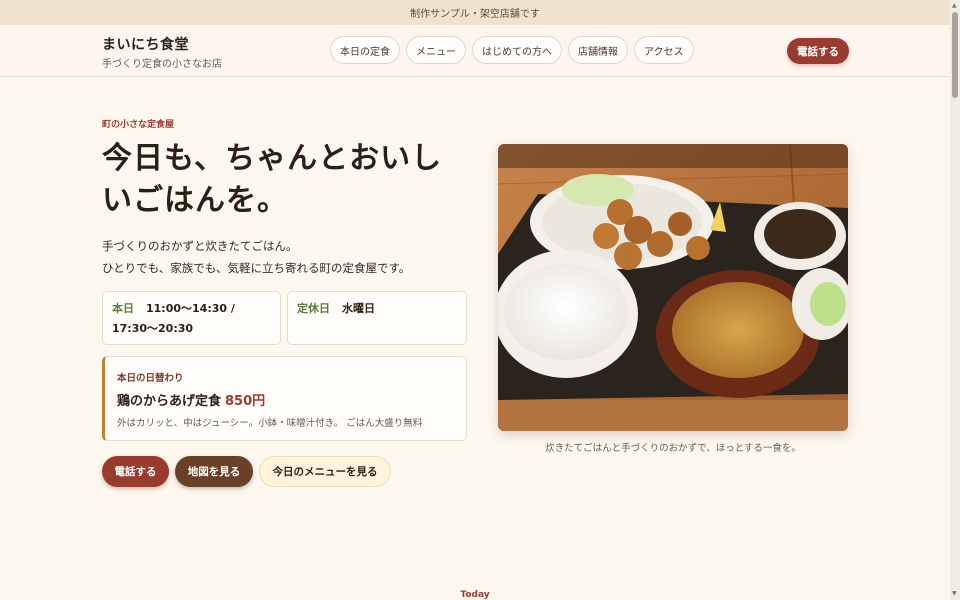 This screenshot has height=600, width=960. I want to click on hours-label: 本日, so click(123, 308).